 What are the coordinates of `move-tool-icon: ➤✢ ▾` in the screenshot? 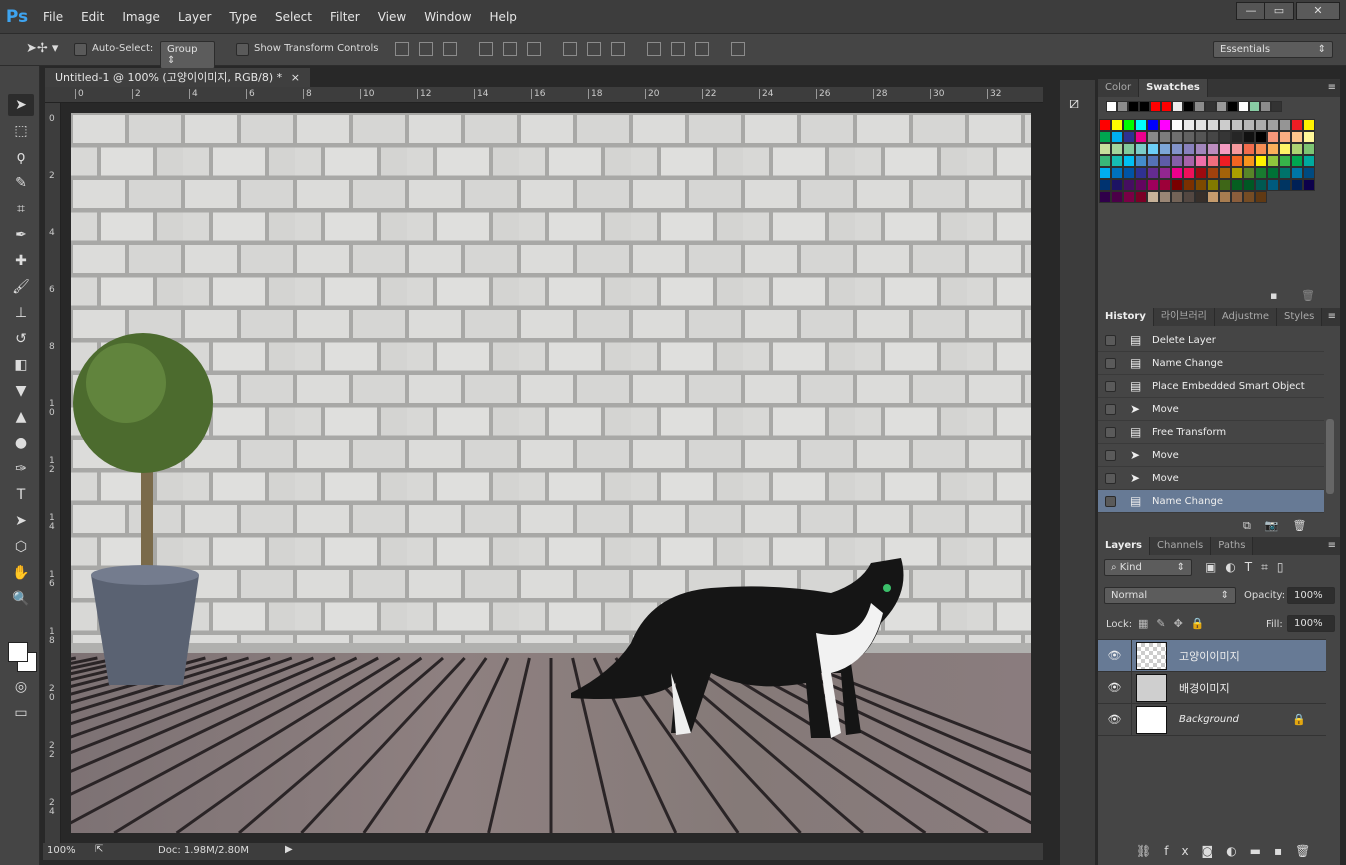 It's located at (42, 48).